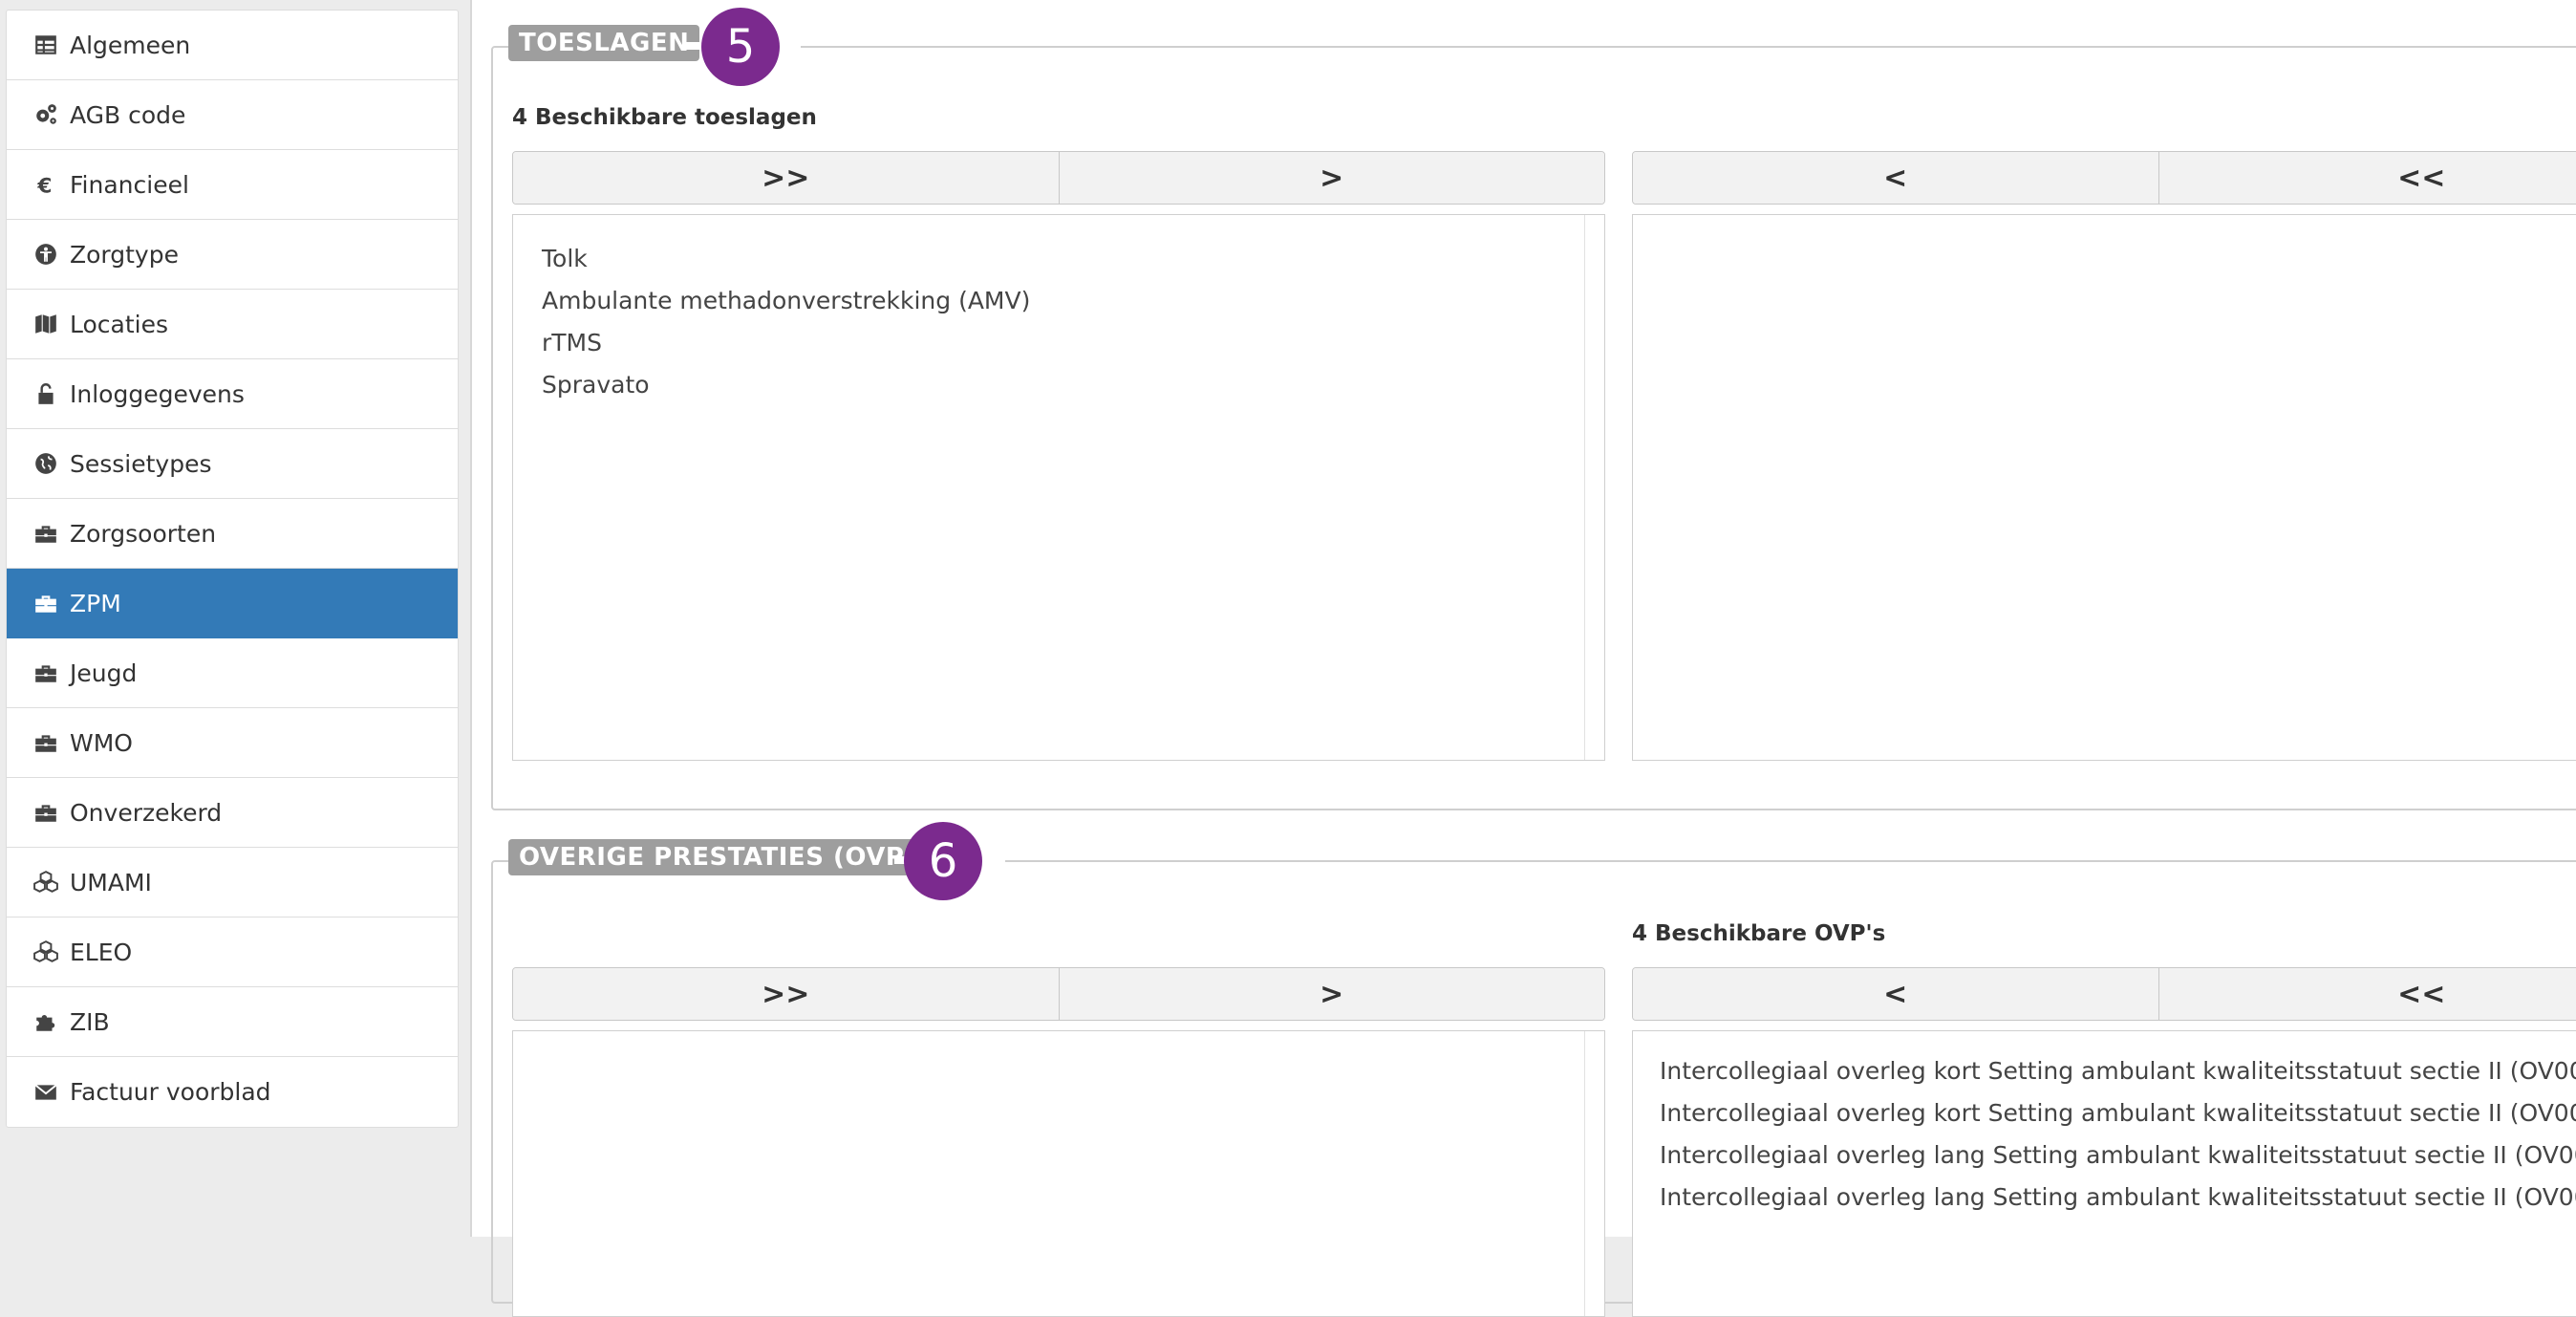 The width and height of the screenshot is (2576, 1317). What do you see at coordinates (101, 952) in the screenshot?
I see `sidebar-item-label: ELEO` at bounding box center [101, 952].